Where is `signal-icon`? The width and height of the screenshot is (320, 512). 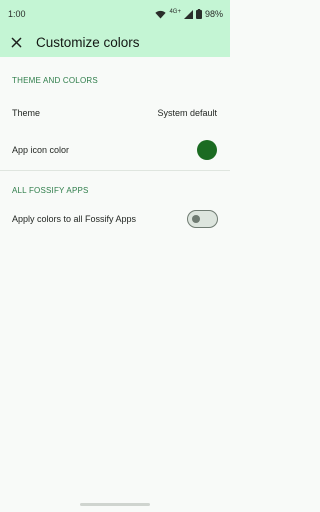 signal-icon is located at coordinates (188, 14).